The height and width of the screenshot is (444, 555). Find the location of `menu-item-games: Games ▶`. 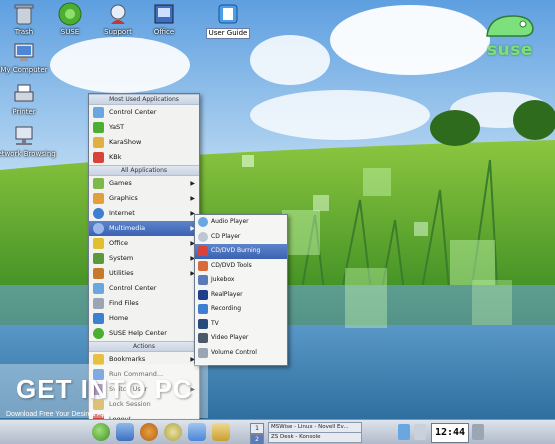

menu-item-games: Games ▶ is located at coordinates (144, 183).